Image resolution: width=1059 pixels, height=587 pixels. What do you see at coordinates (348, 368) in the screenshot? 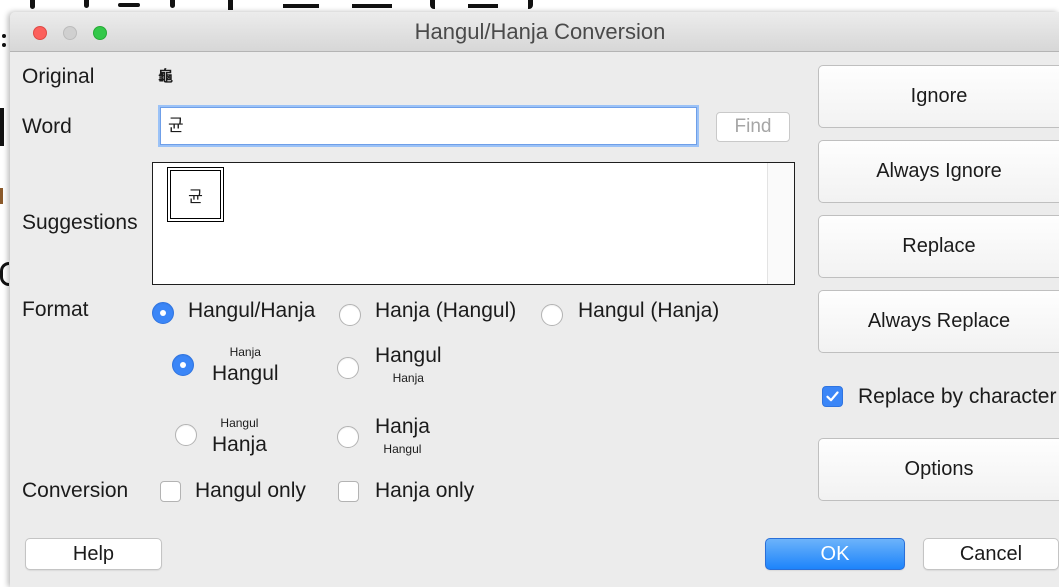
I see `ruby-hangul-above-hanja-radio` at bounding box center [348, 368].